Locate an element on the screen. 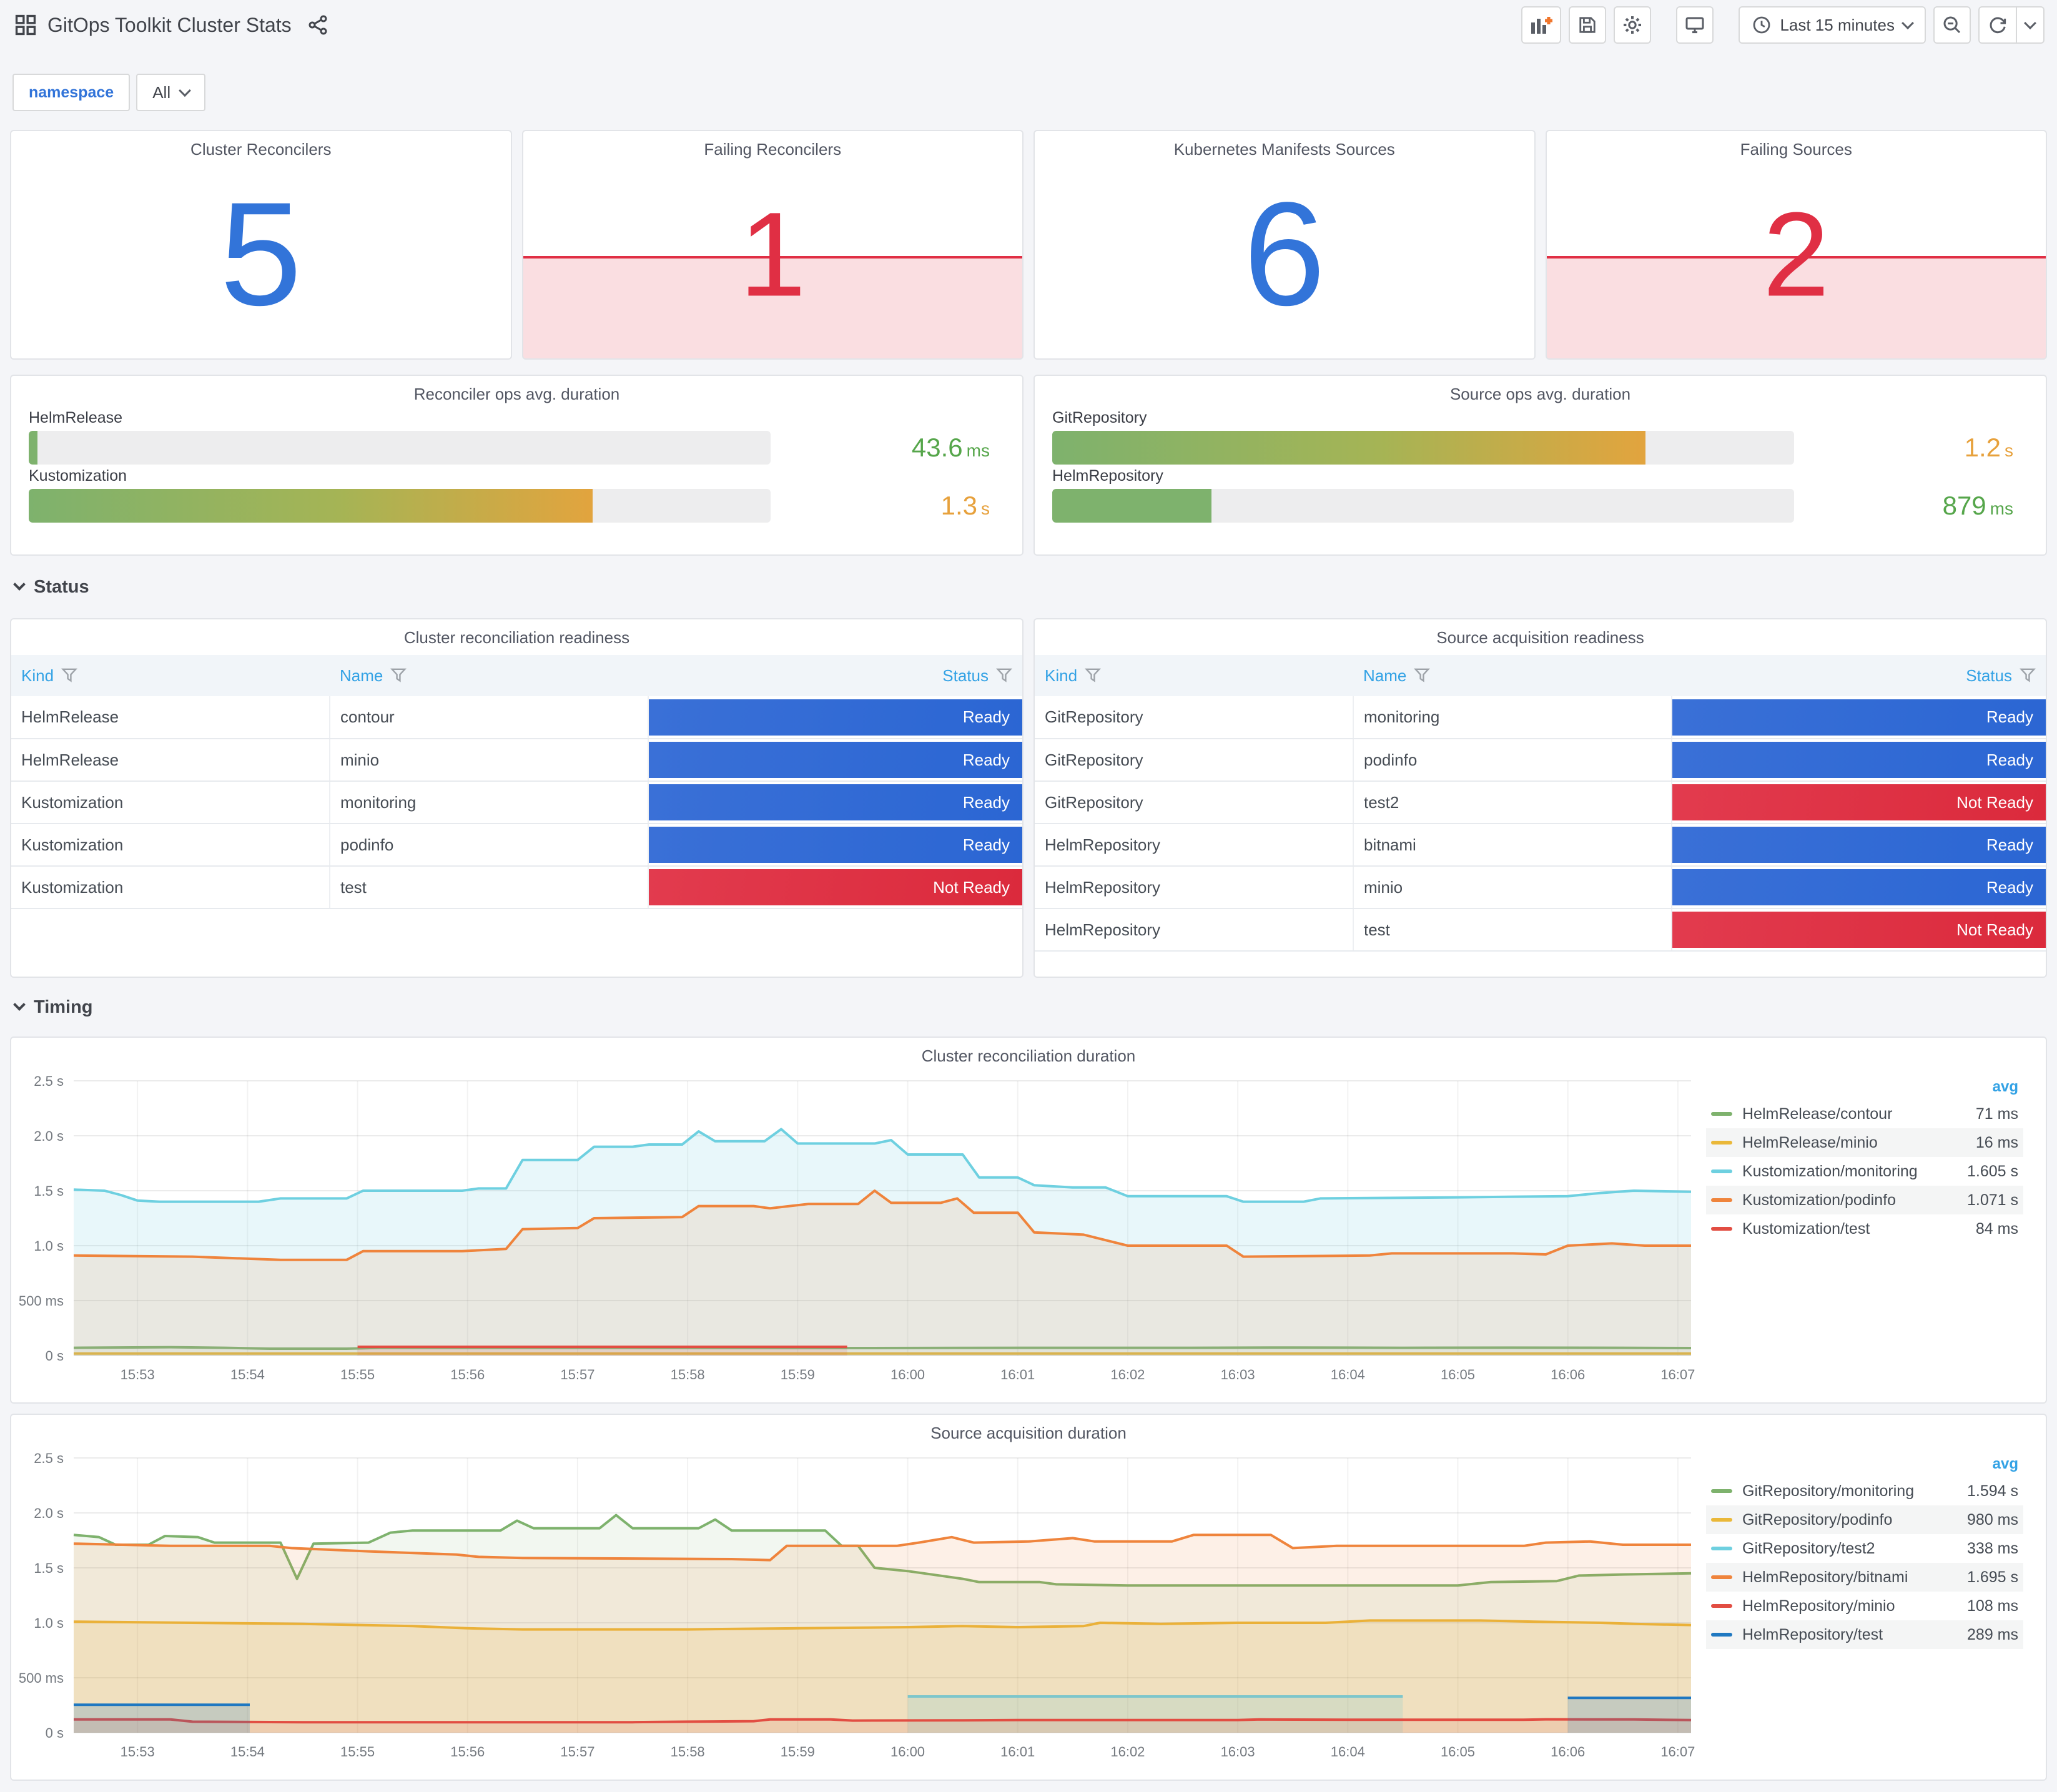  x-axis-tick: 15:56 is located at coordinates (467, 1374).